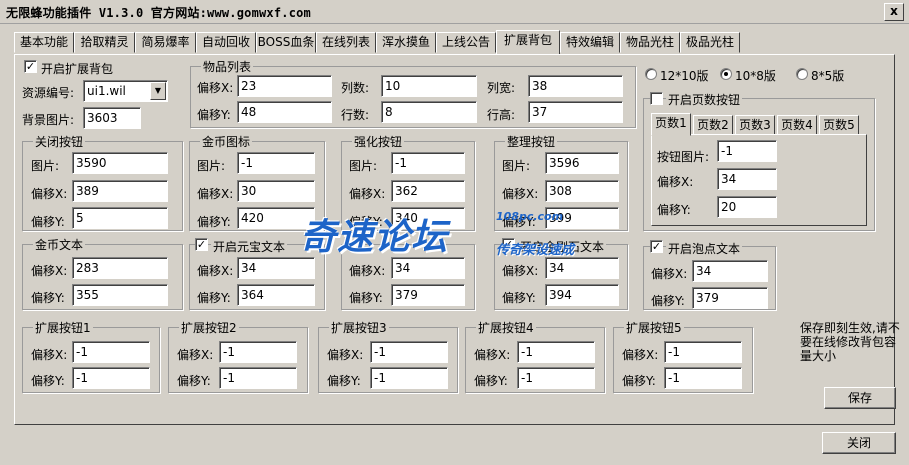 This screenshot has height=465, width=909. What do you see at coordinates (409, 378) in the screenshot?
I see `ext3-y-input: -1` at bounding box center [409, 378].